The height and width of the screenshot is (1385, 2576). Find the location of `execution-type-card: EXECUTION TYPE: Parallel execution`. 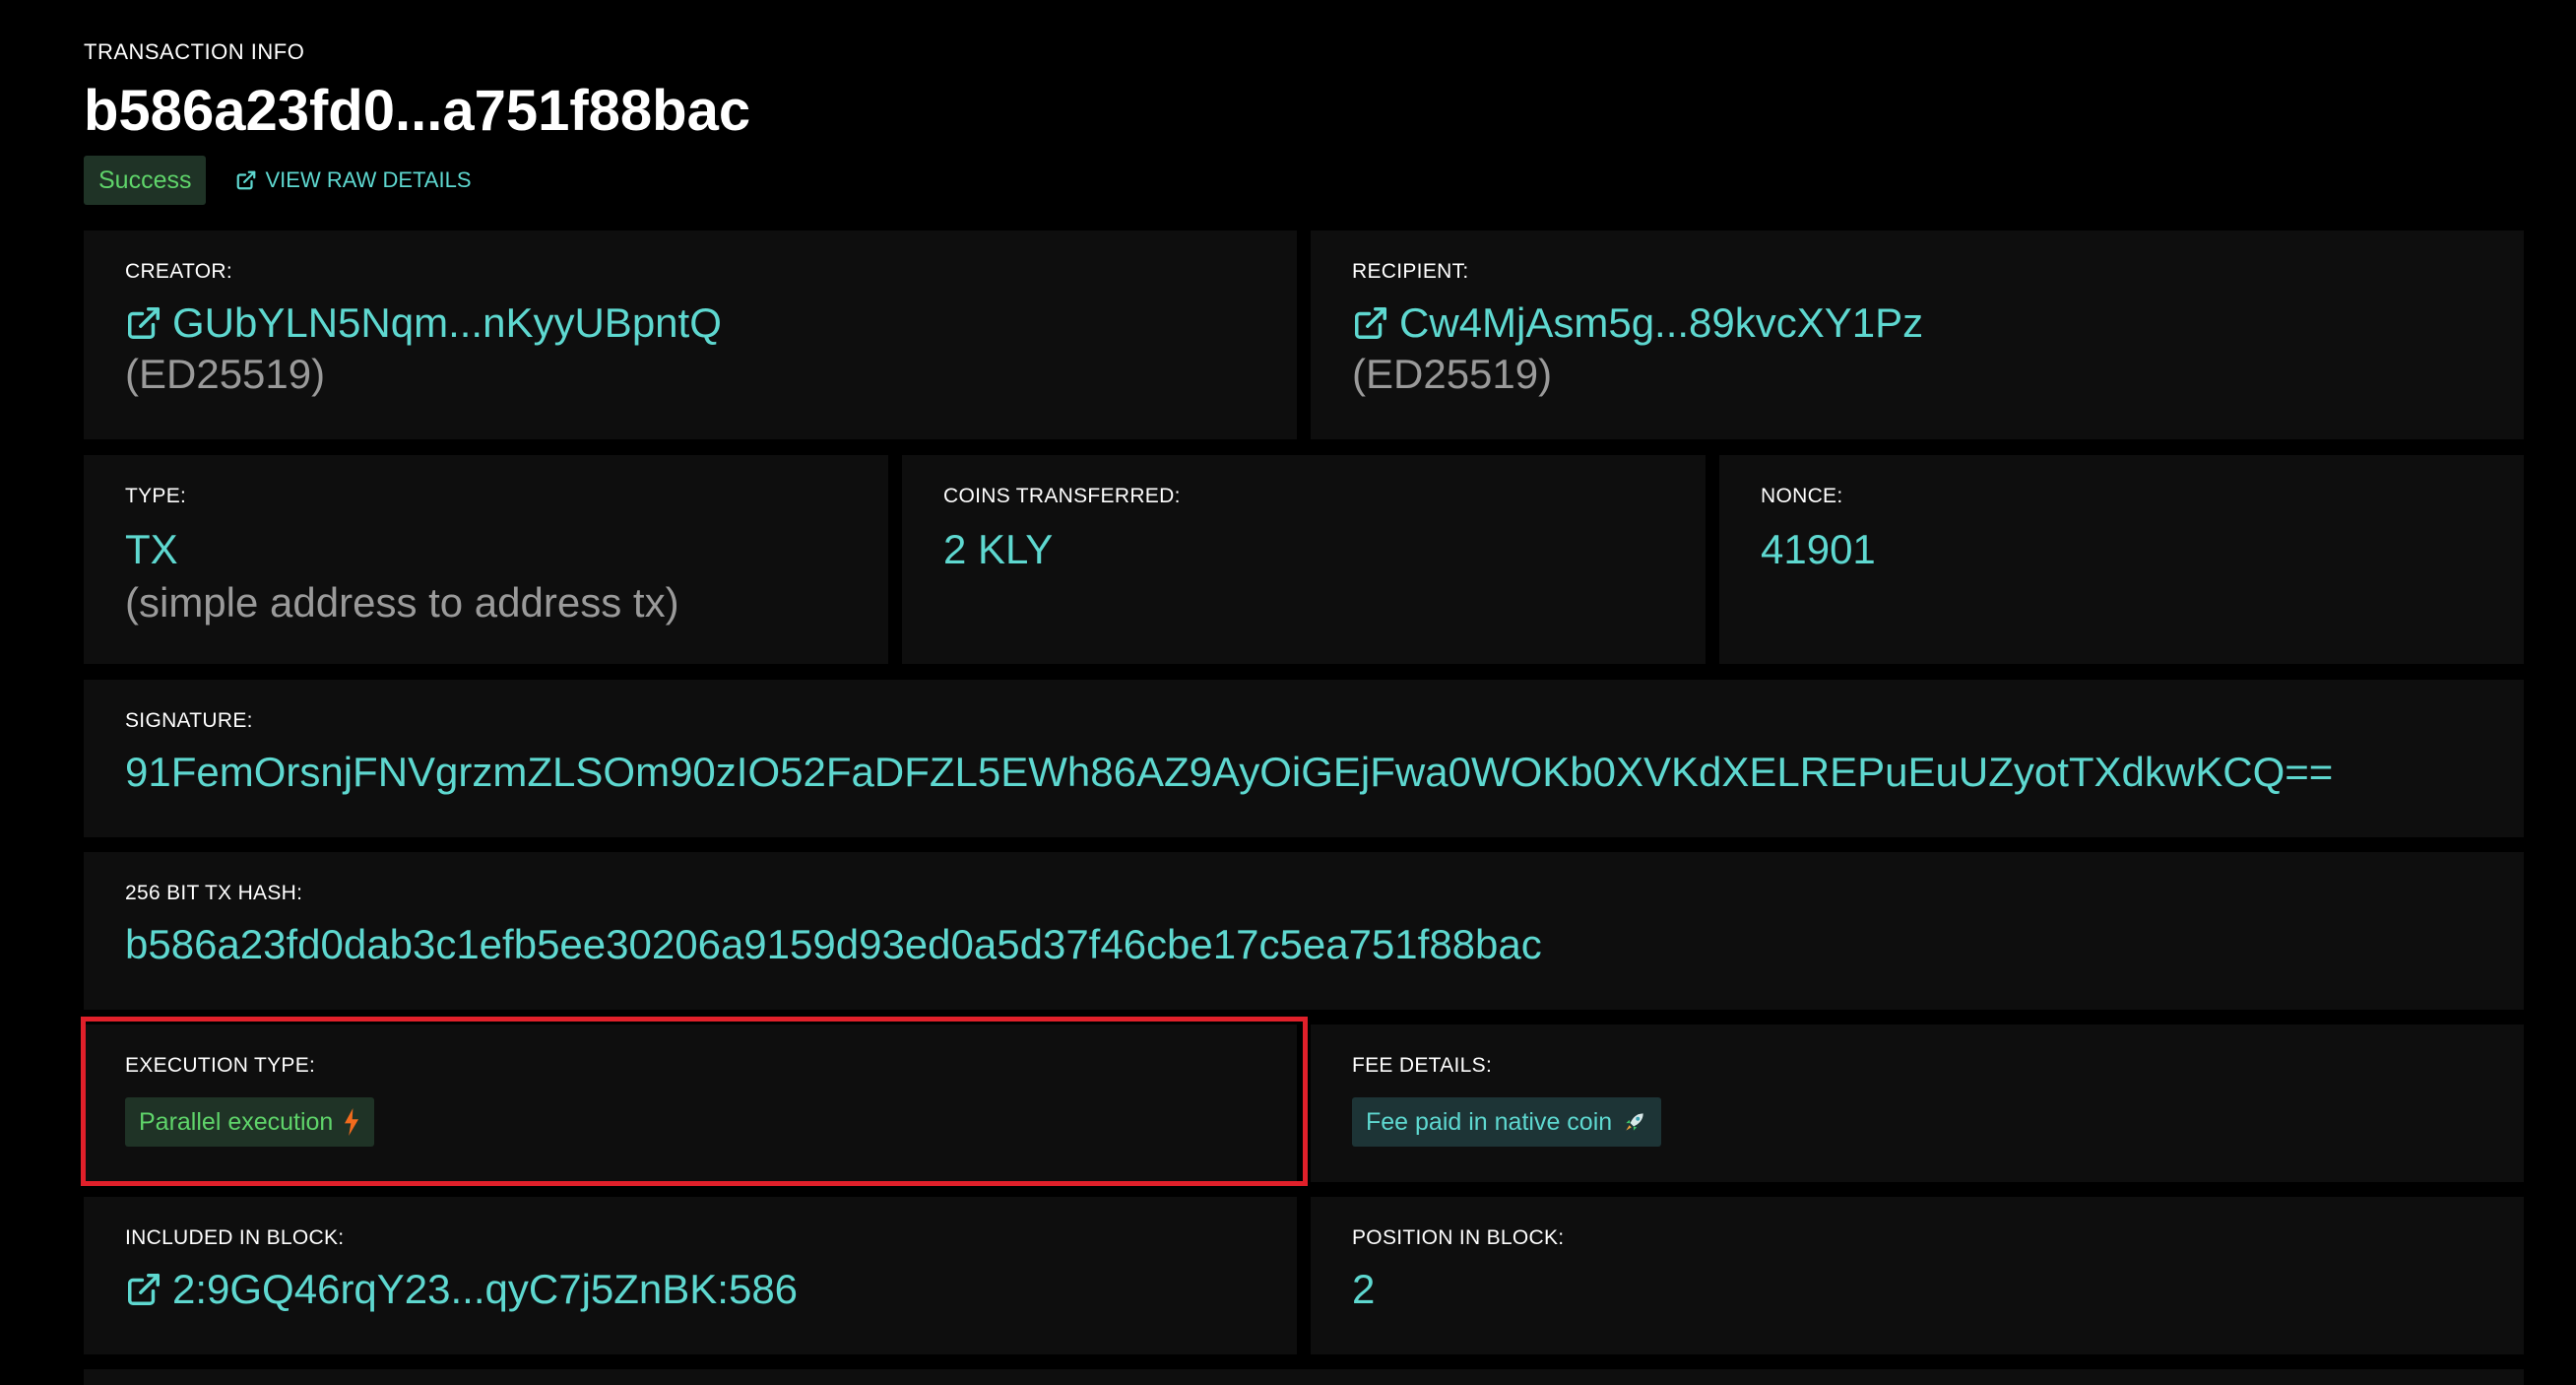

execution-type-card: EXECUTION TYPE: Parallel execution is located at coordinates (690, 1103).